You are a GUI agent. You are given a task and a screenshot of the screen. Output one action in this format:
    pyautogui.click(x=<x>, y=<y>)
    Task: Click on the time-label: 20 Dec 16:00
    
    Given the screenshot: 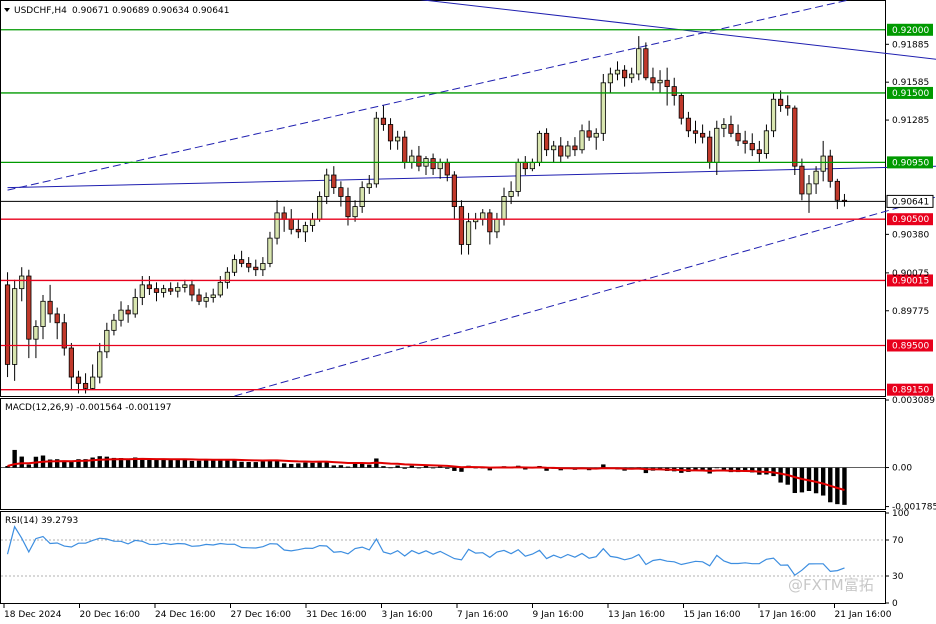 What is the action you would take?
    pyautogui.click(x=110, y=615)
    